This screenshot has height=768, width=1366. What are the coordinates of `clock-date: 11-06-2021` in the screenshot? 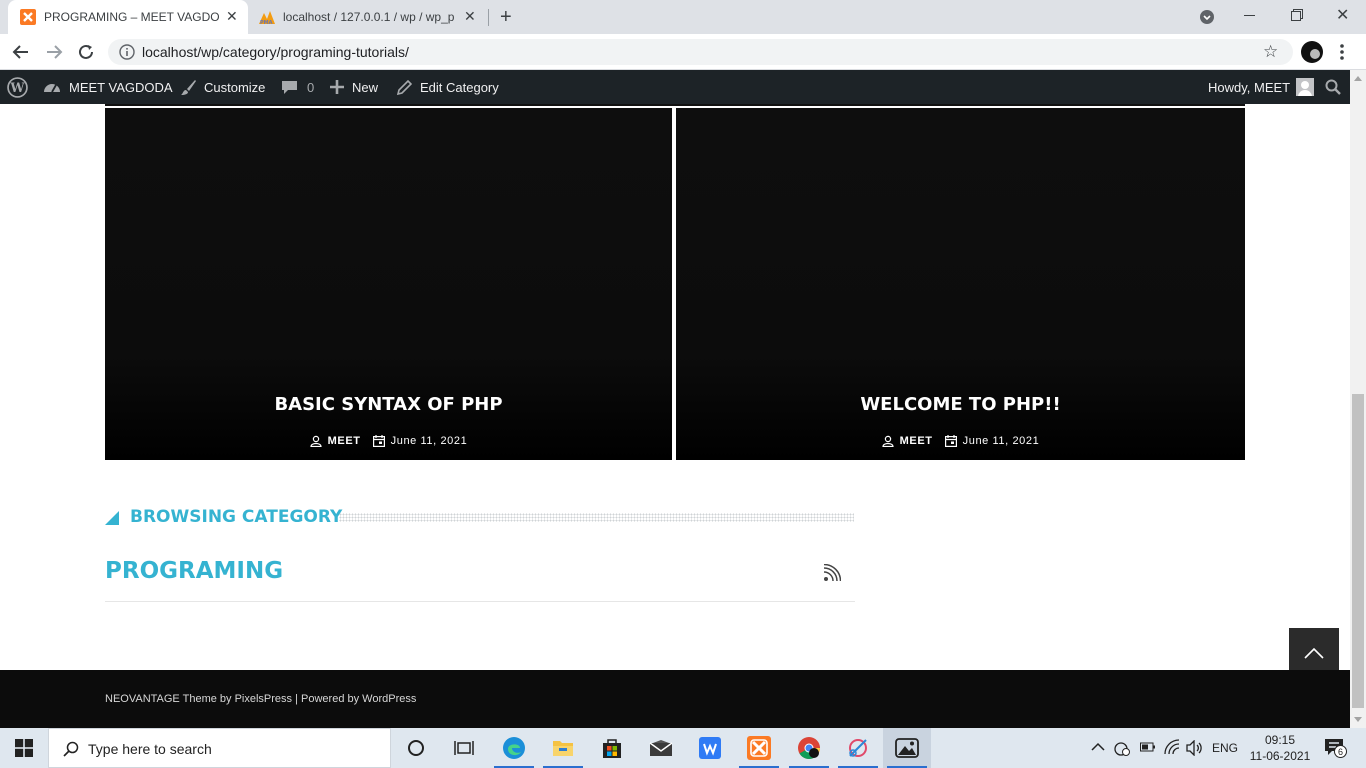 It's located at (1280, 756).